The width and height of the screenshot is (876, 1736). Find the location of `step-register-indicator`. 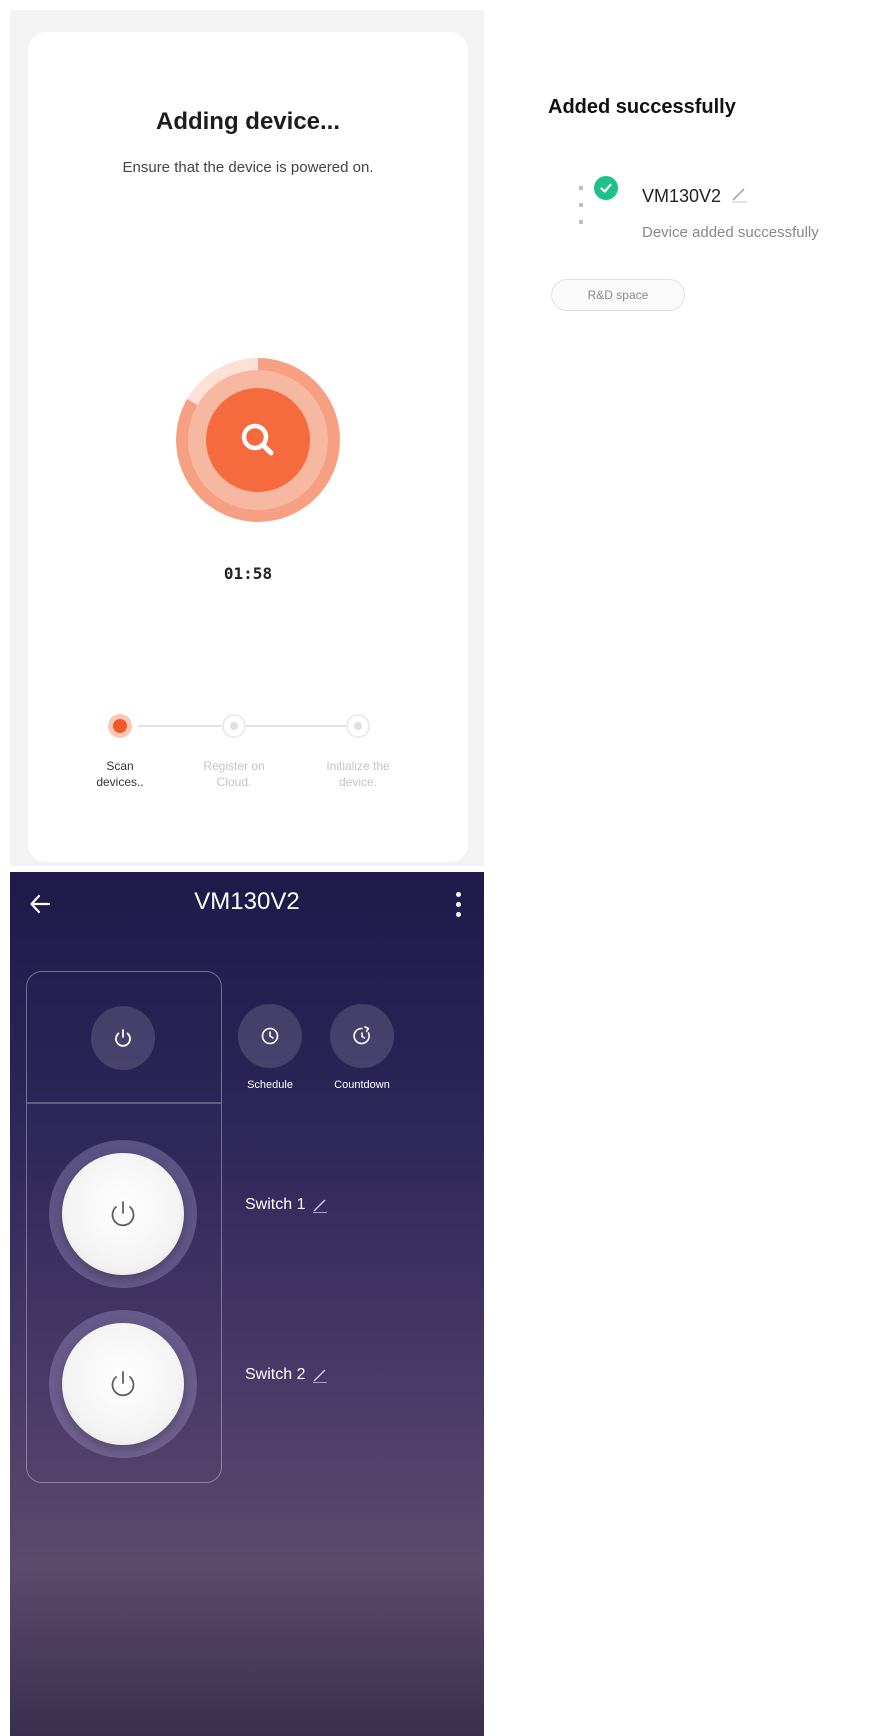

step-register-indicator is located at coordinates (234, 726).